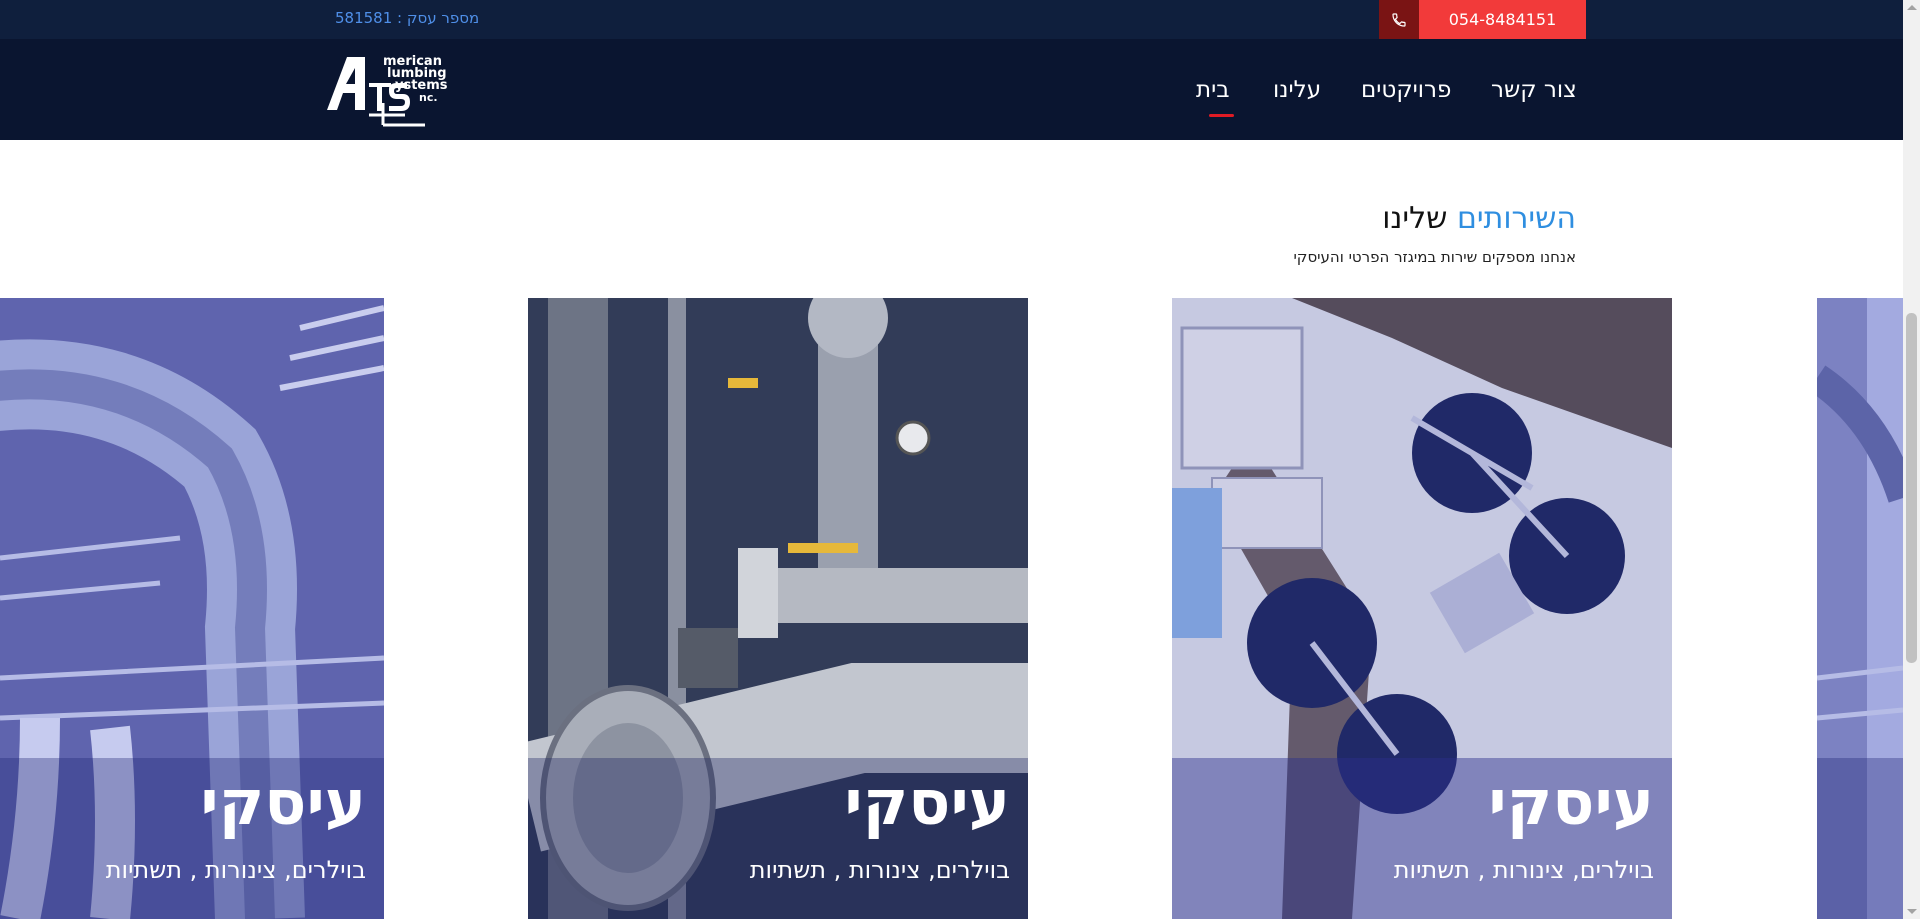  What do you see at coordinates (421, 85) in the screenshot?
I see `logo-line-3: ystems` at bounding box center [421, 85].